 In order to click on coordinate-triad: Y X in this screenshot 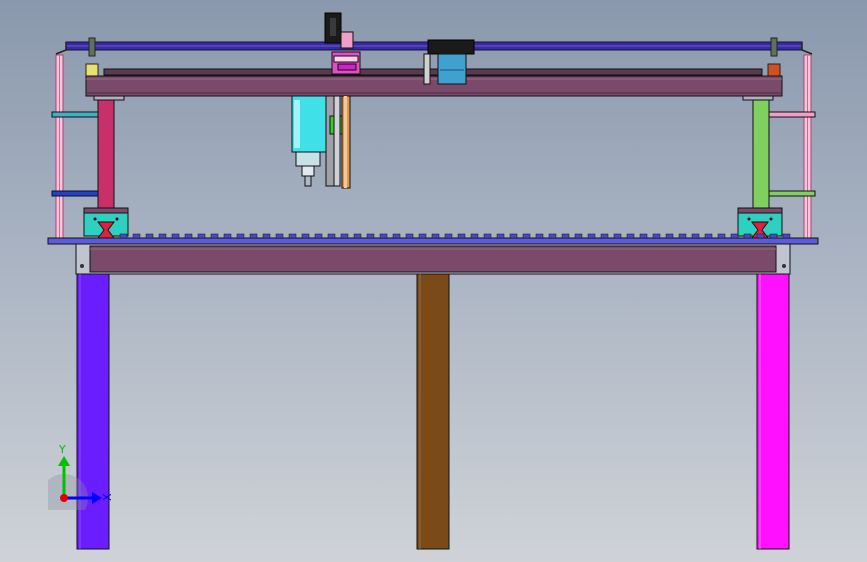, I will do `click(79, 481)`.